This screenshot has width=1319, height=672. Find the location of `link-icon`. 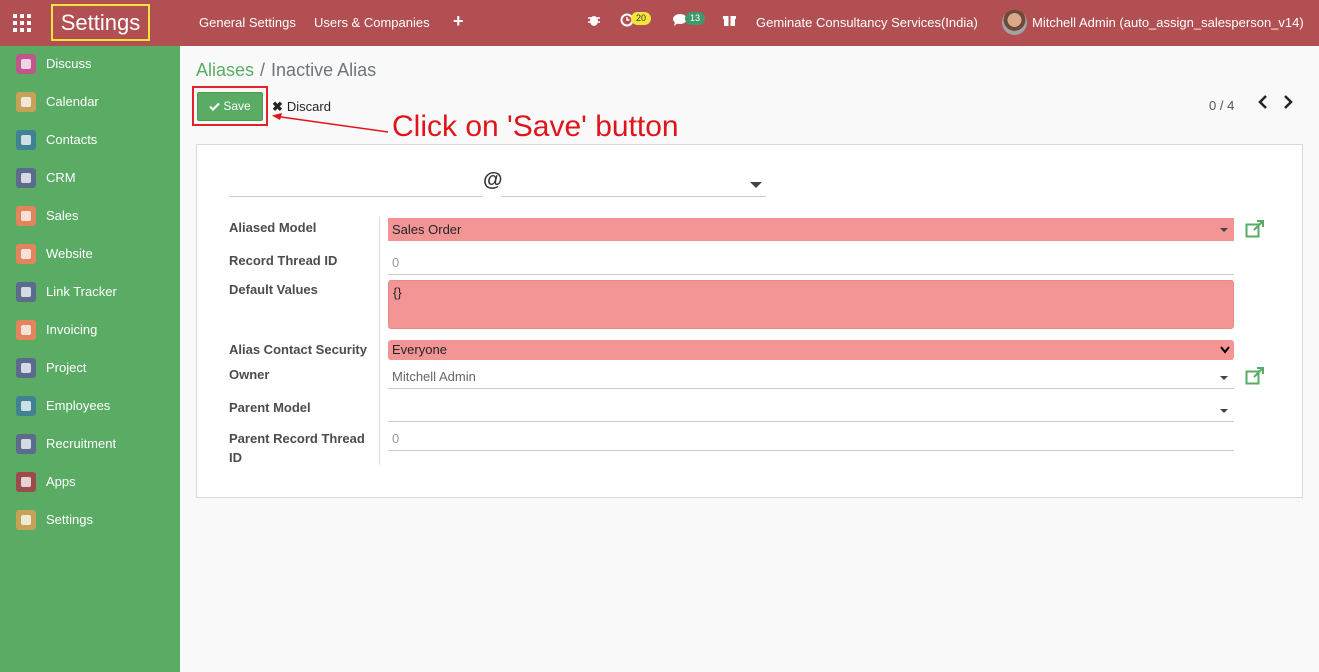

link-icon is located at coordinates (26, 292).